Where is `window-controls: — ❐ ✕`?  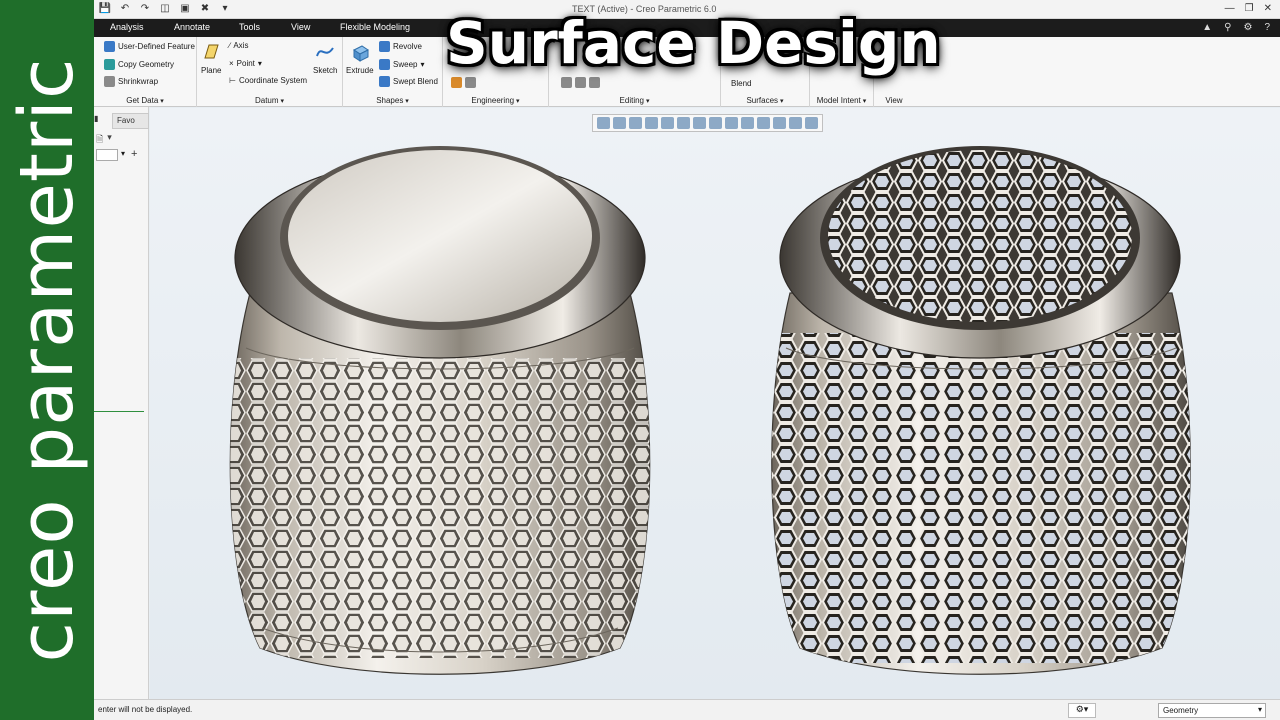 window-controls: — ❐ ✕ is located at coordinates (1248, 8).